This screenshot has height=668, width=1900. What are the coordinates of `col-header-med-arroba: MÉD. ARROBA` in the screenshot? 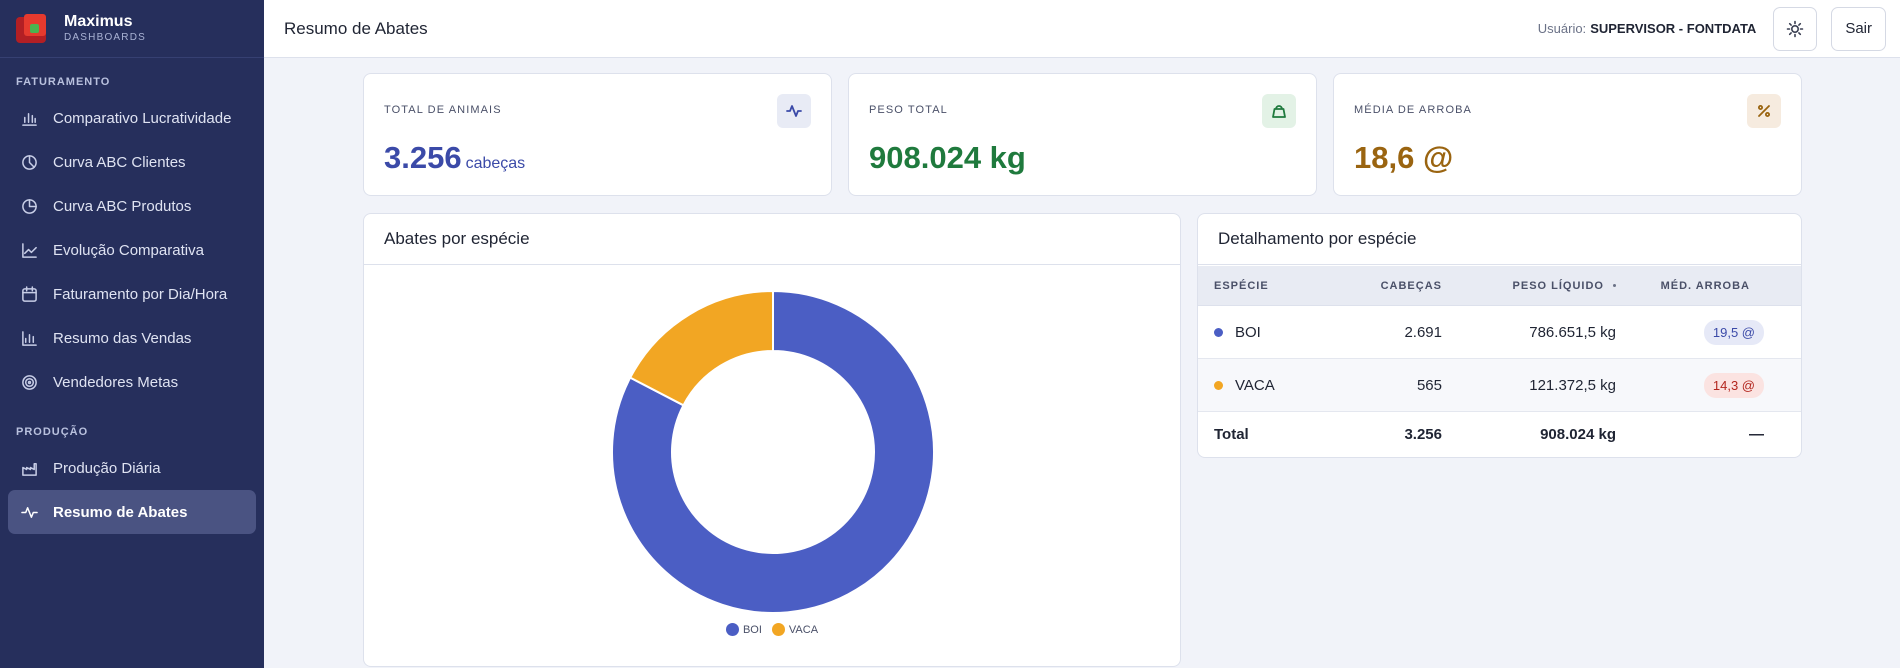 It's located at (1698, 286).